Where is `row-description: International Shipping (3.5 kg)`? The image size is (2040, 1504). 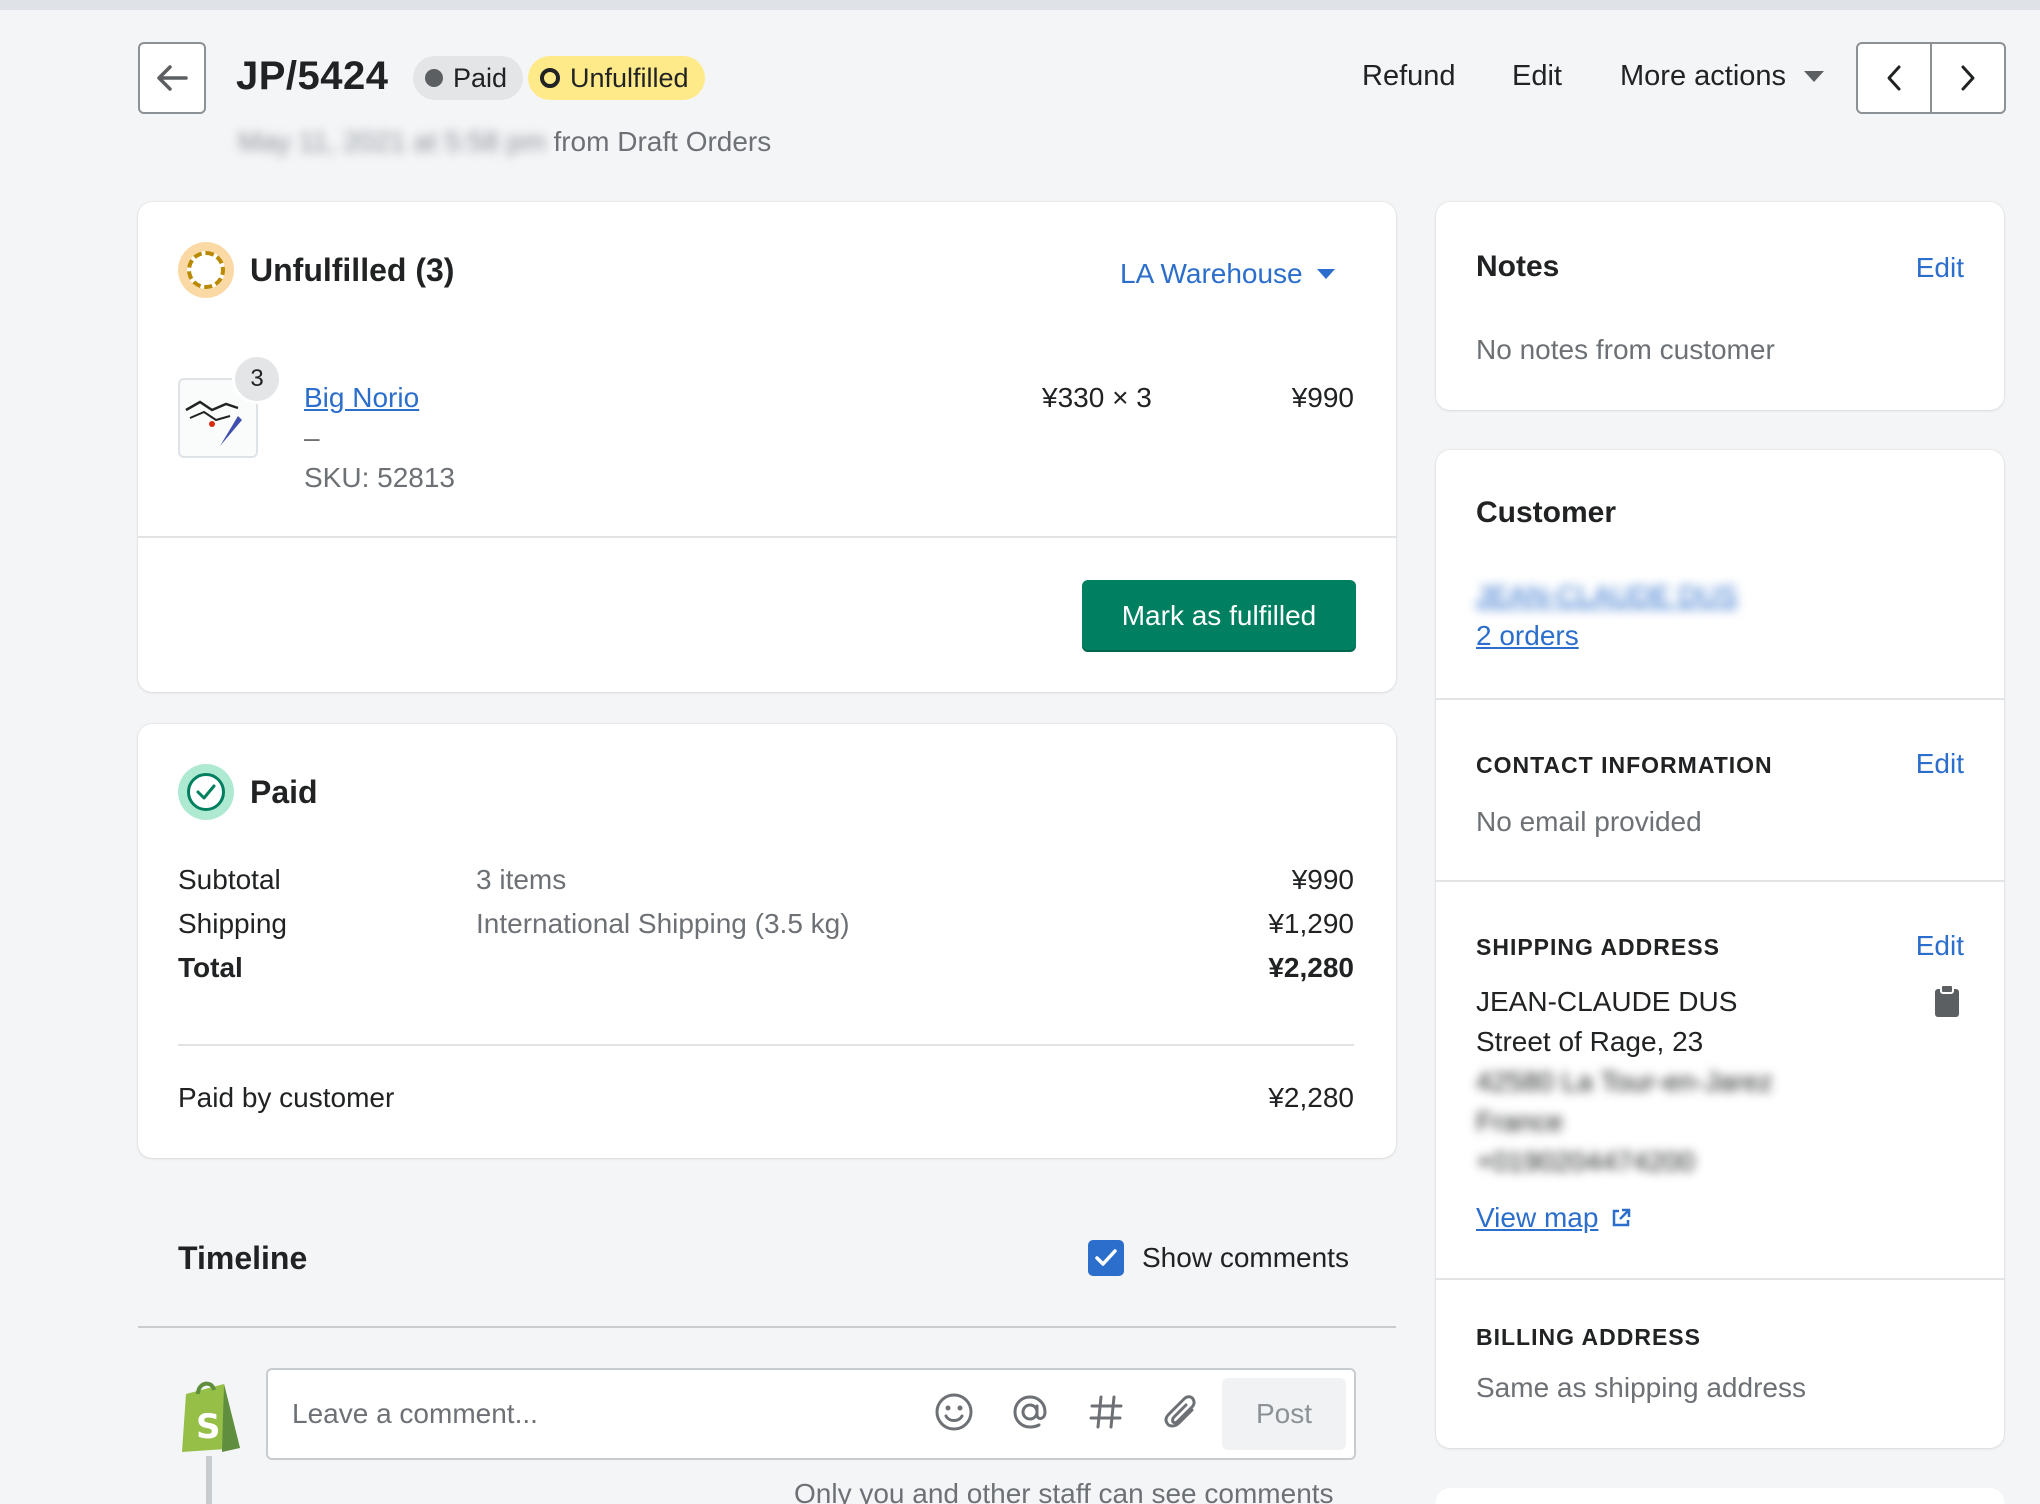 row-description: International Shipping (3.5 kg) is located at coordinates (663, 923).